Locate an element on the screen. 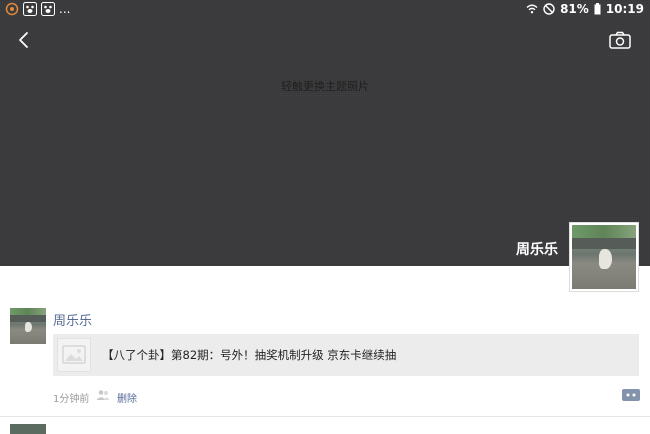 Image resolution: width=650 pixels, height=434 pixels. battery-percent: 81% is located at coordinates (574, 9).